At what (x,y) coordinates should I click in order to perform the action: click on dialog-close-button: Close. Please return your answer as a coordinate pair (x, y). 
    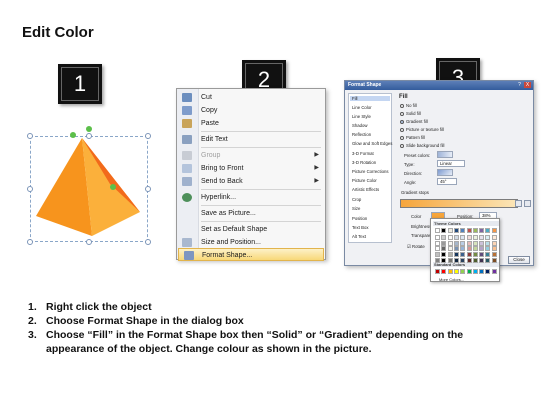
    Looking at the image, I should click on (519, 260).